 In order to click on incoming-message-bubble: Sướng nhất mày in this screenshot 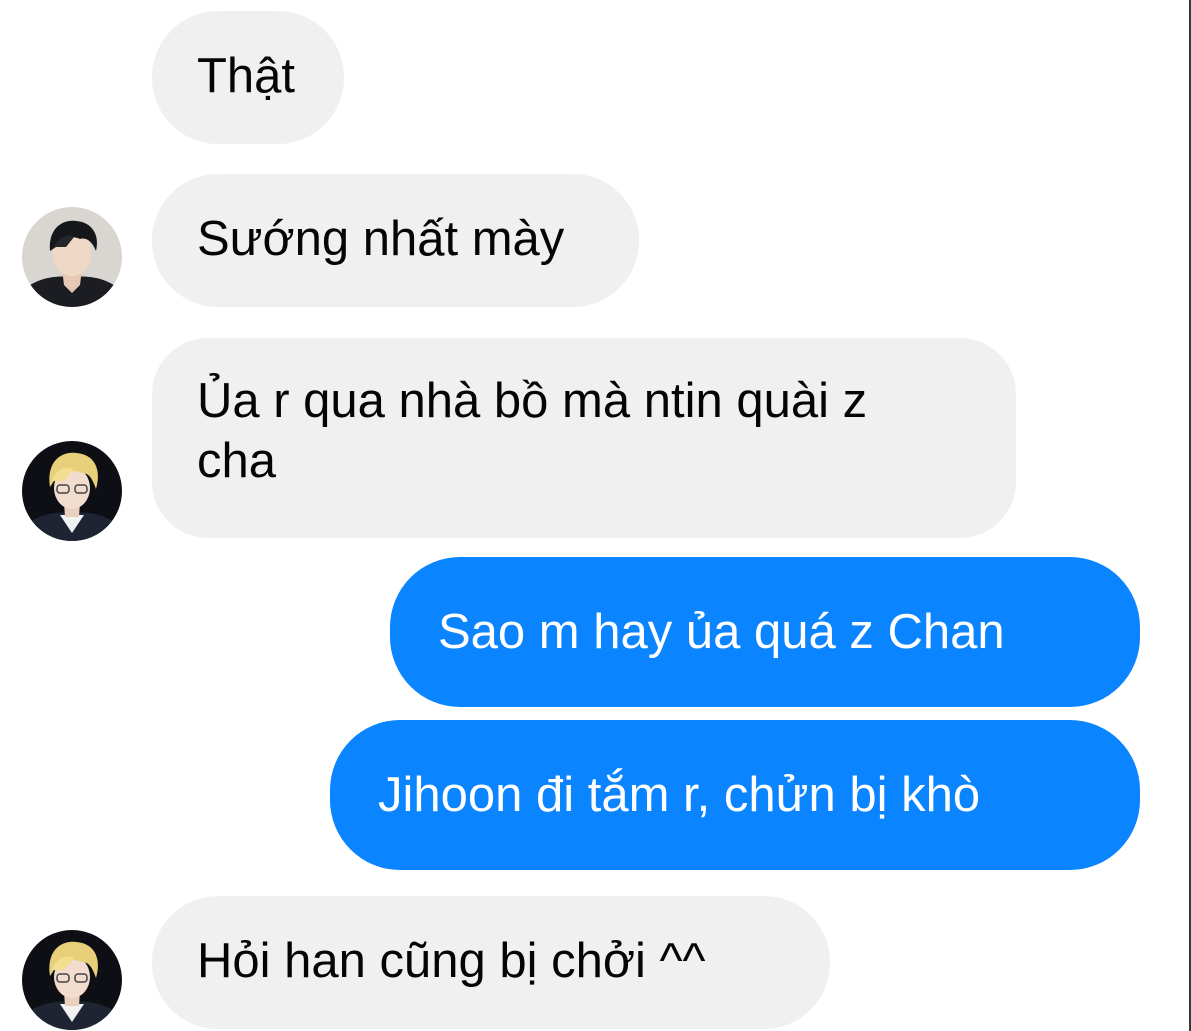, I will do `click(395, 240)`.